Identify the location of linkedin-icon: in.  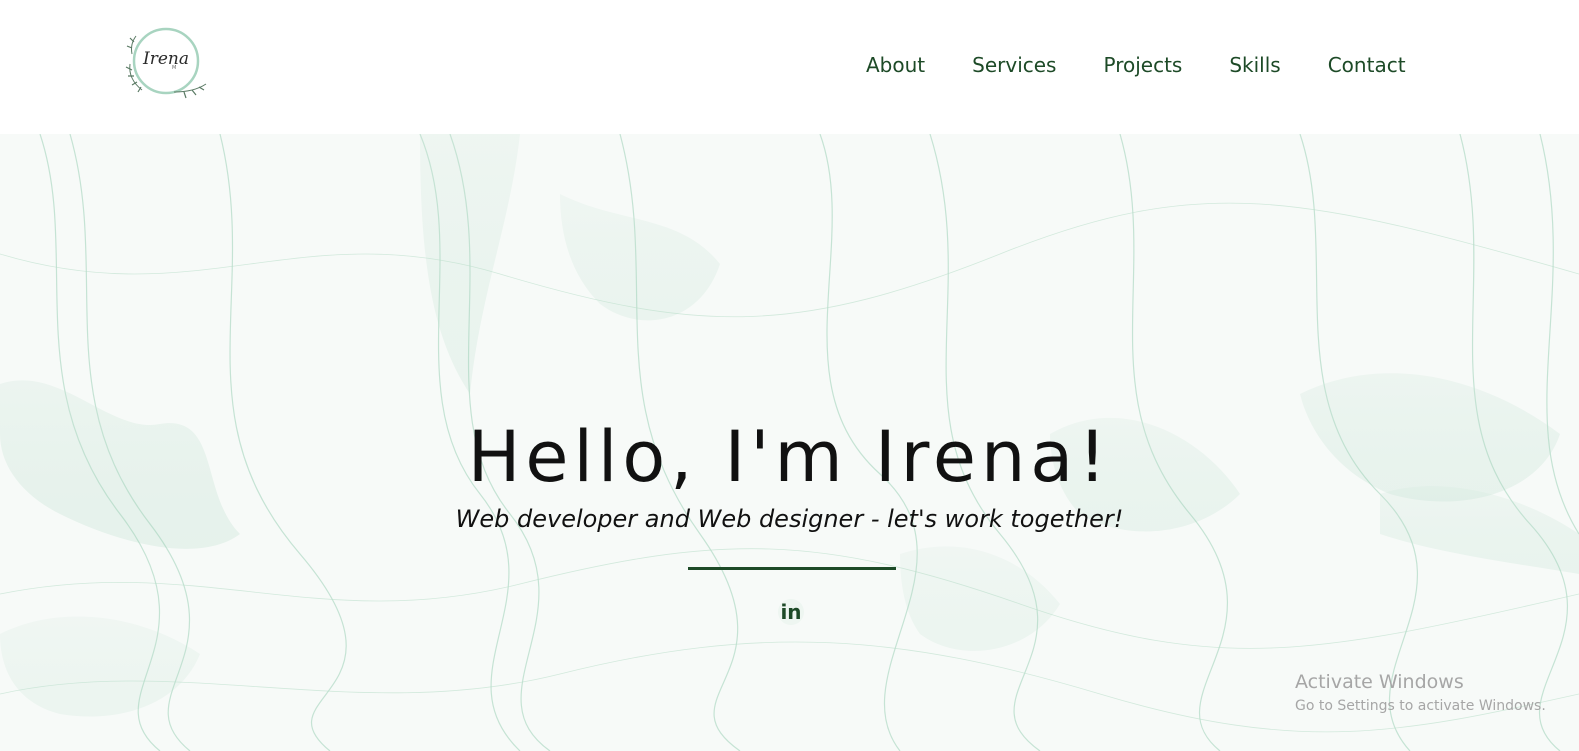
(791, 612).